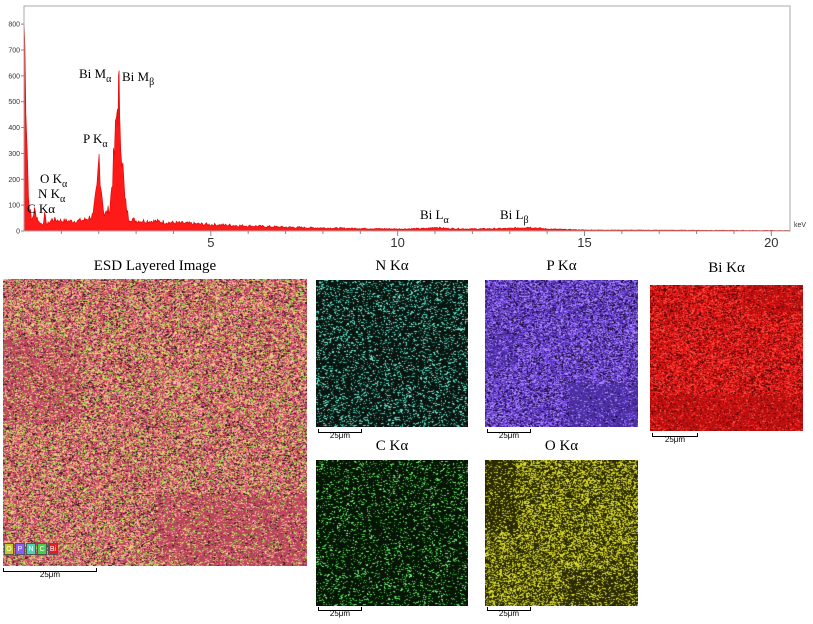  Describe the element at coordinates (14, 50) in the screenshot. I see `y-tick-label: 700` at that location.